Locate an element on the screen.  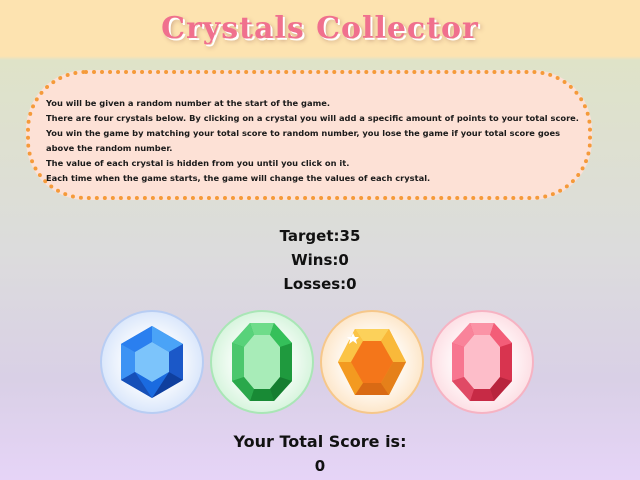
total-score-value: 0 is located at coordinates (320, 466).